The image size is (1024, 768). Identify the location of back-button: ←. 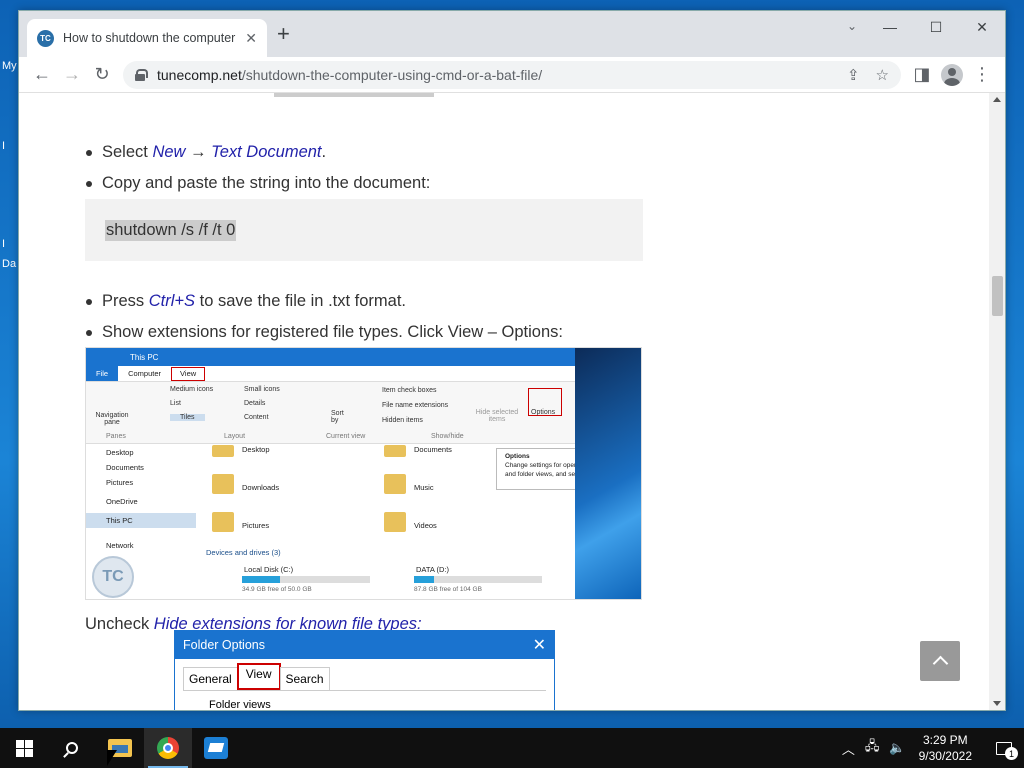
(42, 75).